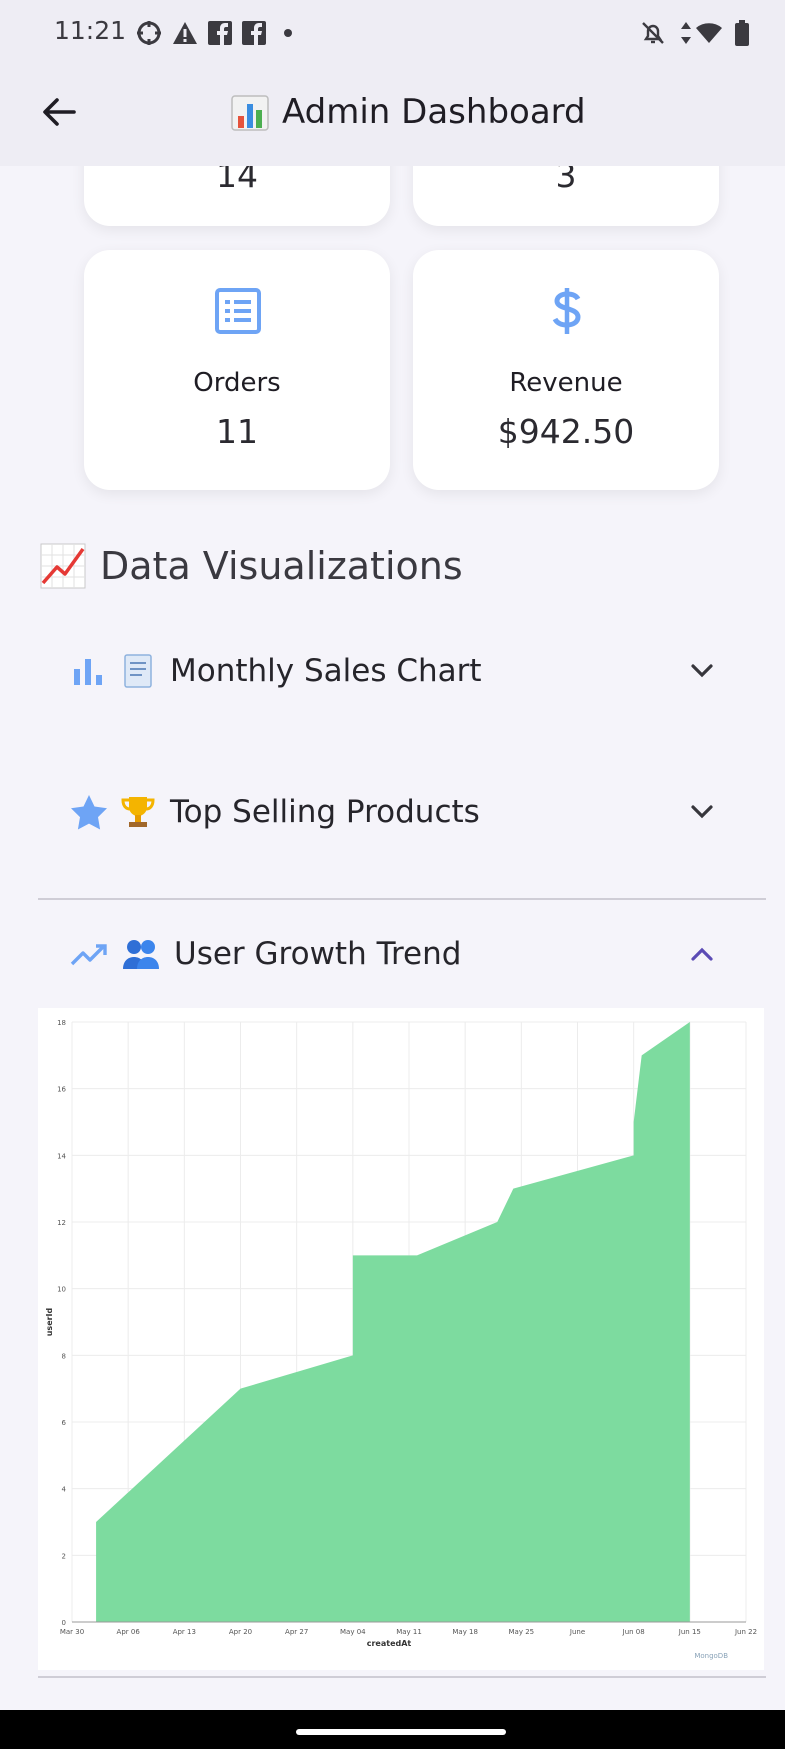  I want to click on y-tick-label: 4, so click(64, 1490).